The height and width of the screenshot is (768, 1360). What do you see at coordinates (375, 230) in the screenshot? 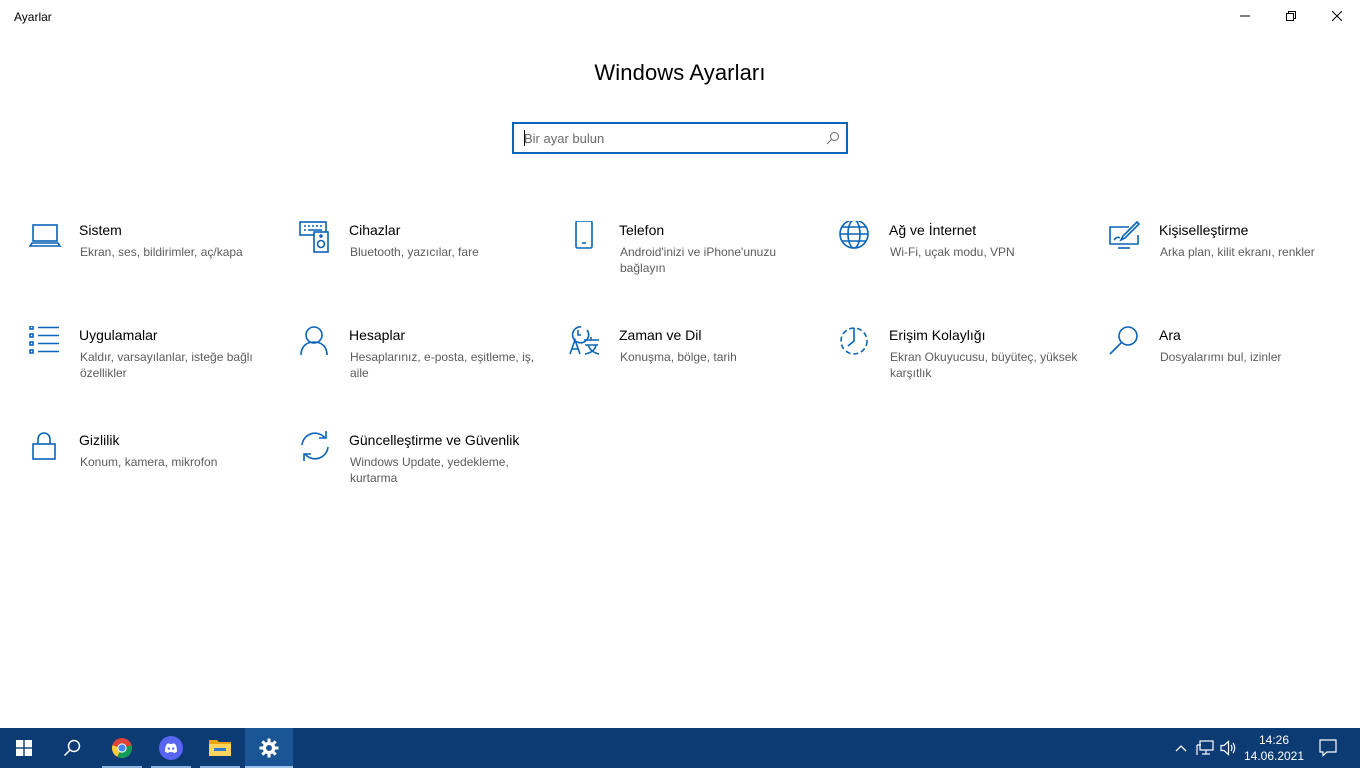
I see `tile-title: Cihazlar` at bounding box center [375, 230].